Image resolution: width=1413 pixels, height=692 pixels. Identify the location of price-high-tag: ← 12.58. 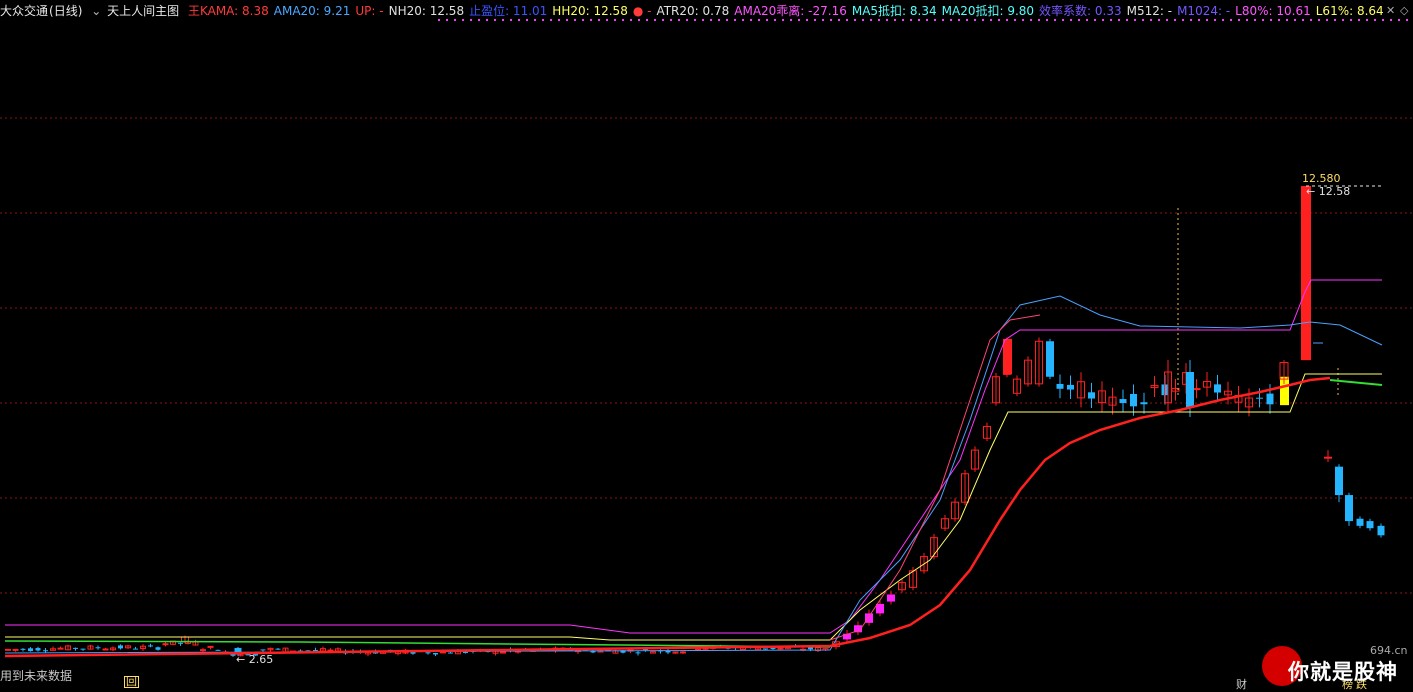
(1328, 191).